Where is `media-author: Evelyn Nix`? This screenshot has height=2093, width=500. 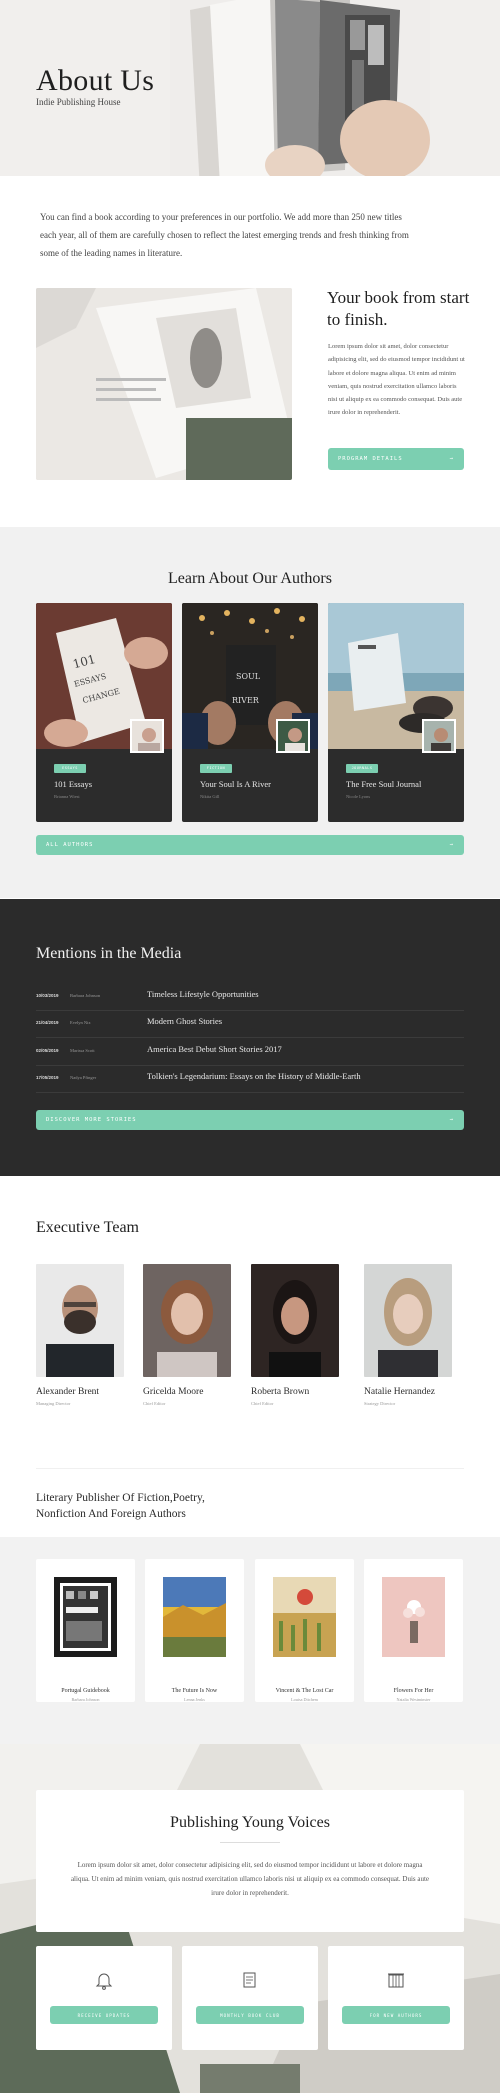 media-author: Evelyn Nix is located at coordinates (80, 1022).